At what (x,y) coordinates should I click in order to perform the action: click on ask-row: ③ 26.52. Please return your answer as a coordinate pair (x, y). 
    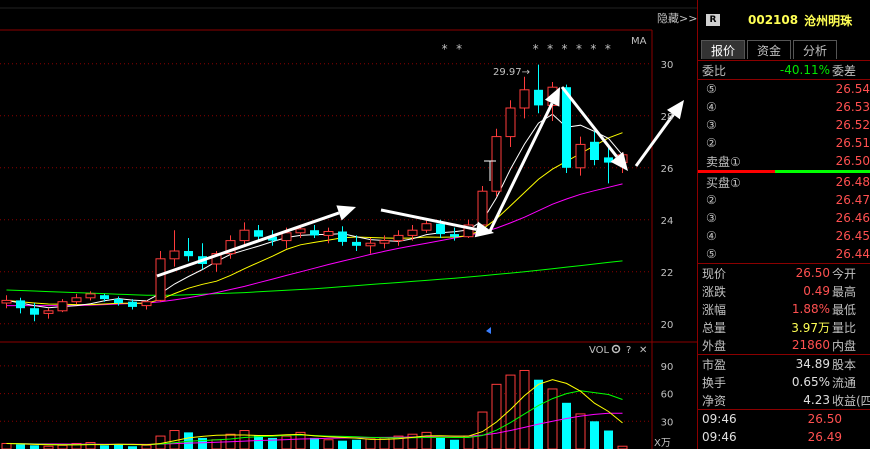
    Looking at the image, I should click on (784, 125).